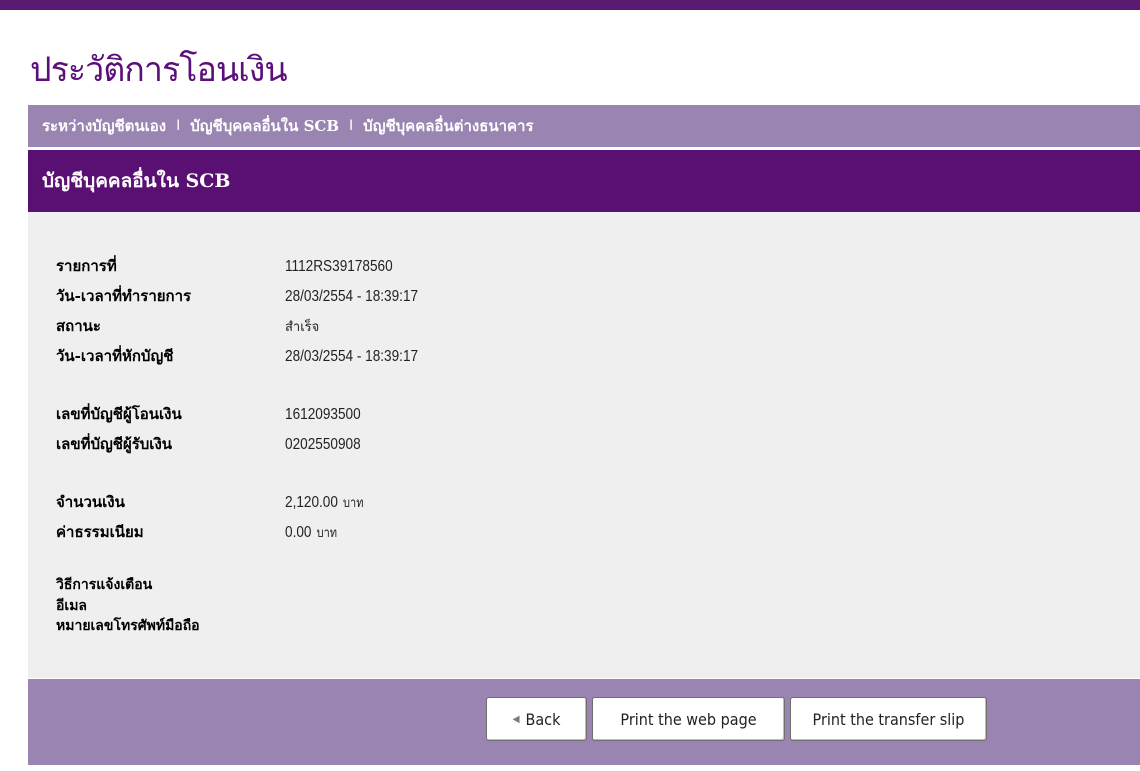 This screenshot has height=771, width=1140. Describe the element at coordinates (570, 5) in the screenshot. I see `top-brand-strip` at that location.